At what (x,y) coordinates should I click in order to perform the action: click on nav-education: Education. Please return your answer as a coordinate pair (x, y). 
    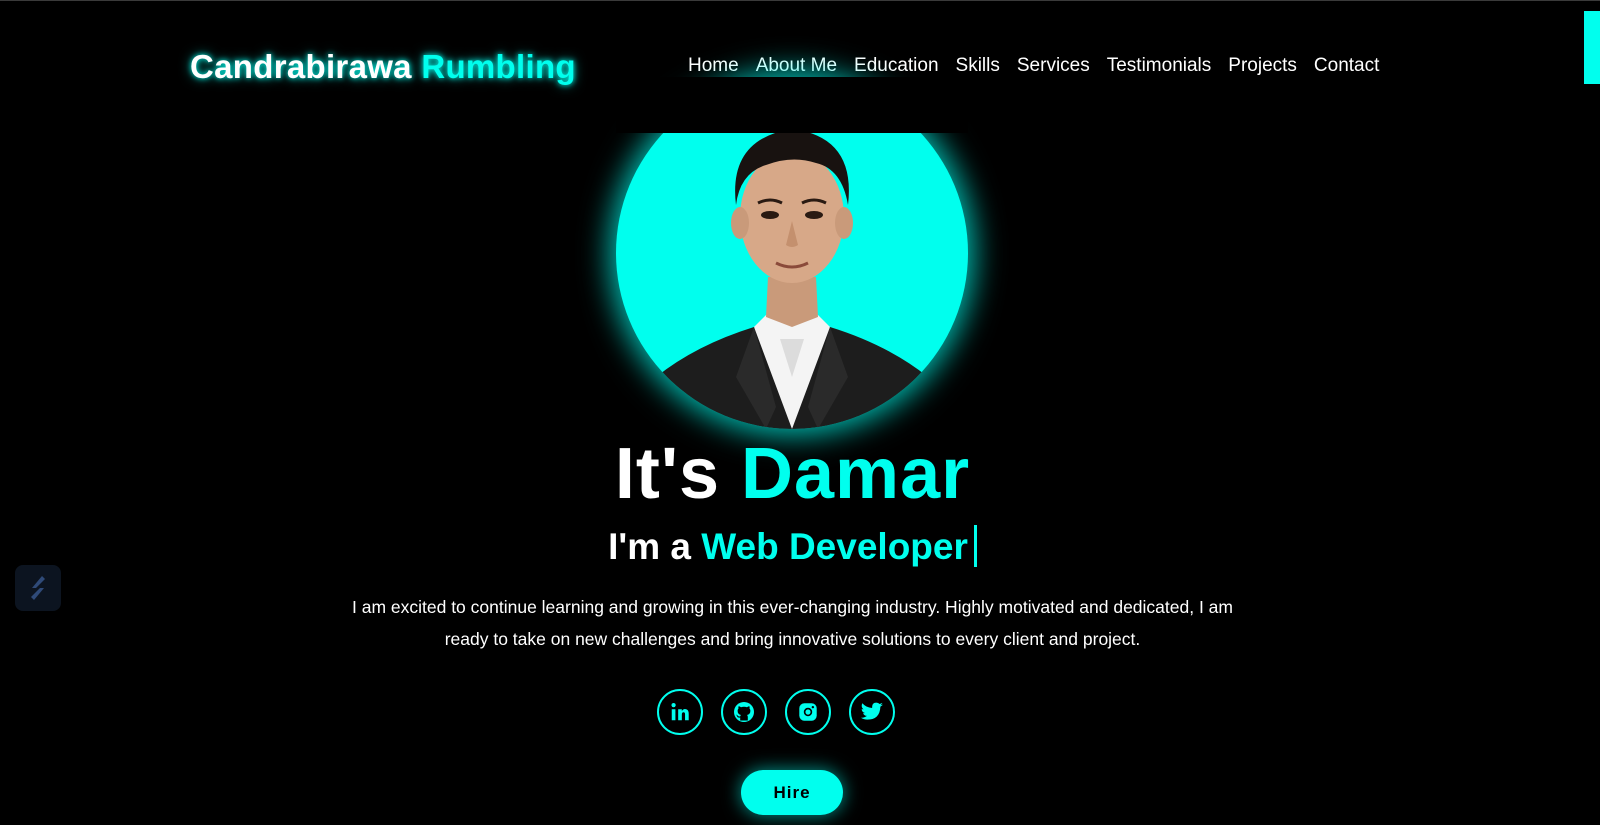
    Looking at the image, I should click on (896, 66).